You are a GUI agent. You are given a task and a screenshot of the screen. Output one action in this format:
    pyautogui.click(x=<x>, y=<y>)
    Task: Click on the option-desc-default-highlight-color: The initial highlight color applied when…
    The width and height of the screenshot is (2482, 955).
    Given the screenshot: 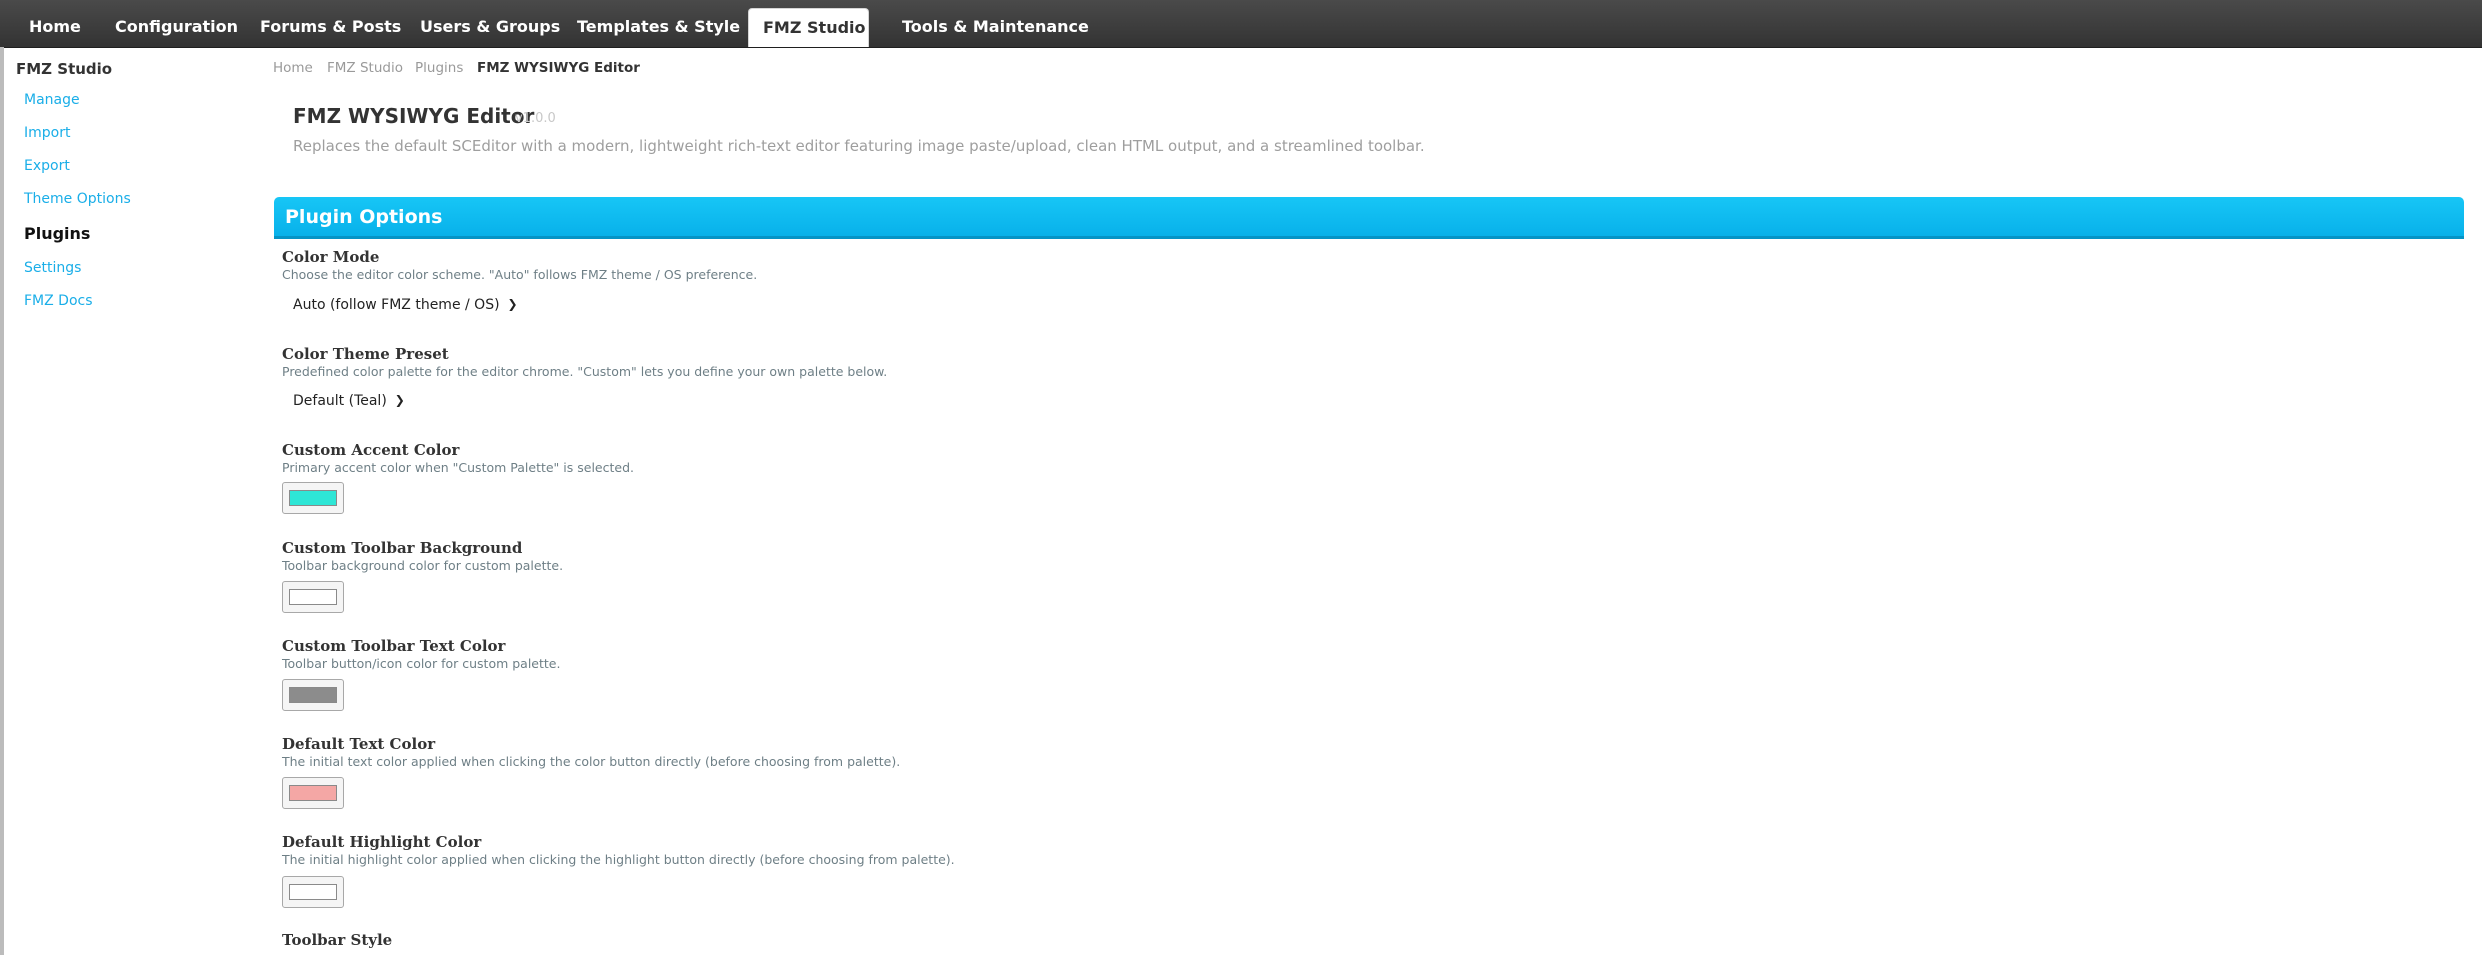 What is the action you would take?
    pyautogui.click(x=618, y=859)
    